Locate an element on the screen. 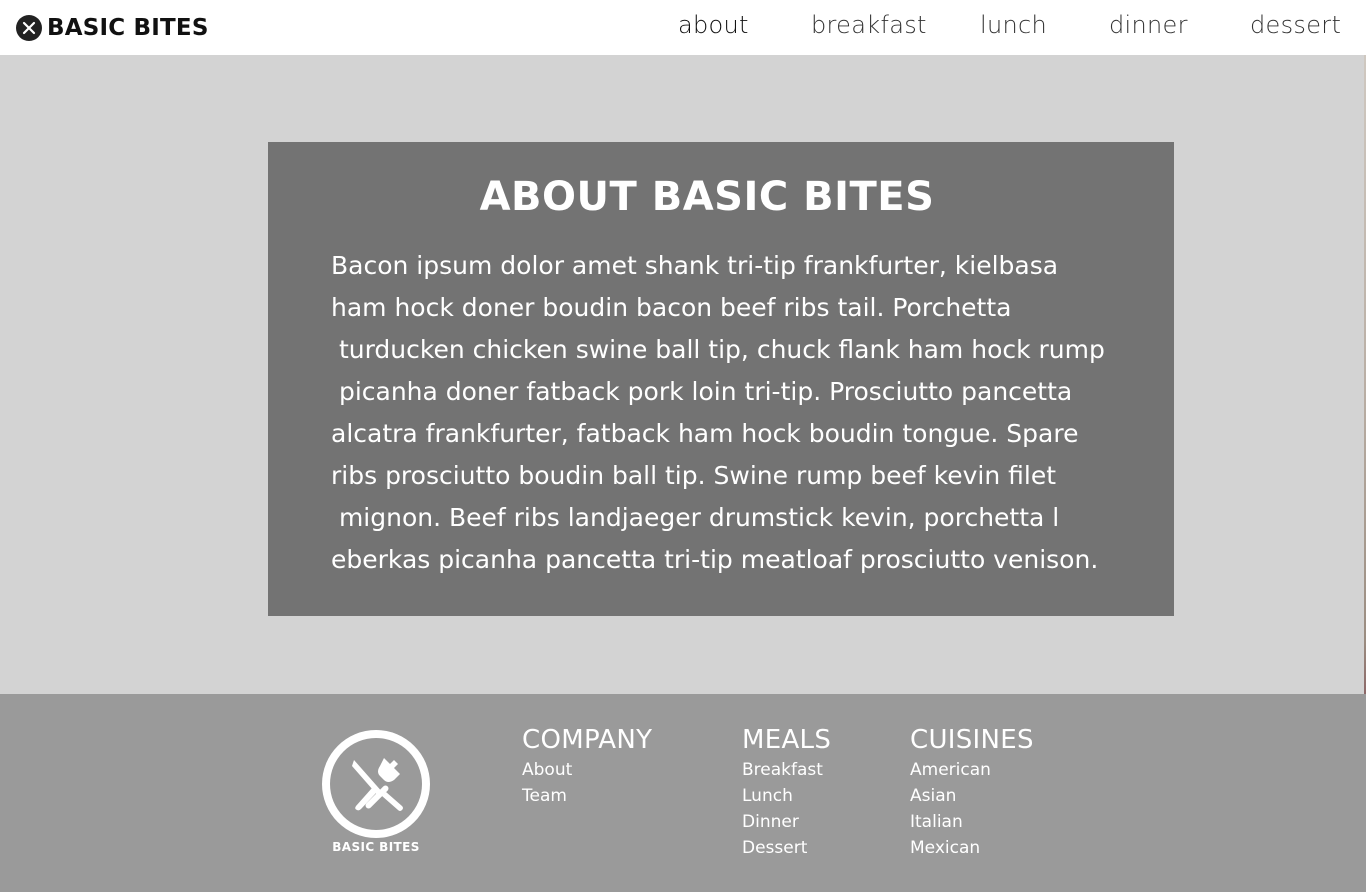 The image size is (1366, 892). footer-link-about: About is located at coordinates (587, 770).